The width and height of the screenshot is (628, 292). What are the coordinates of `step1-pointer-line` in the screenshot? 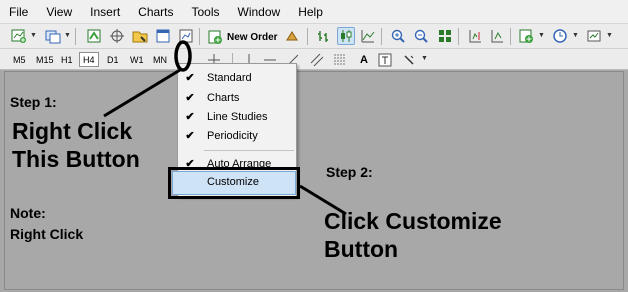 It's located at (142, 93).